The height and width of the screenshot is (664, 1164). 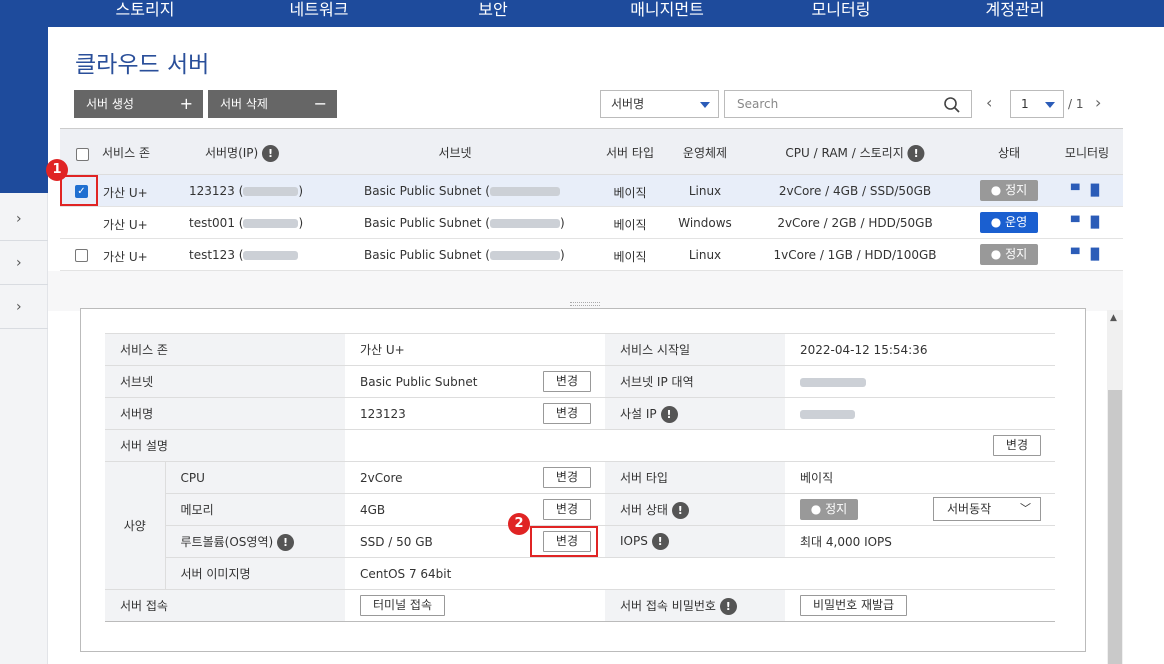 What do you see at coordinates (566, 509) in the screenshot?
I see `change-mem-button: 변경` at bounding box center [566, 509].